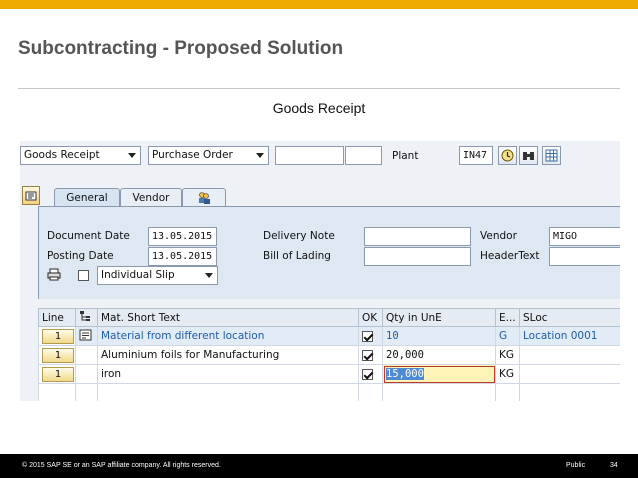 This screenshot has height=478, width=638. I want to click on bill-of-lading-input, so click(417, 256).